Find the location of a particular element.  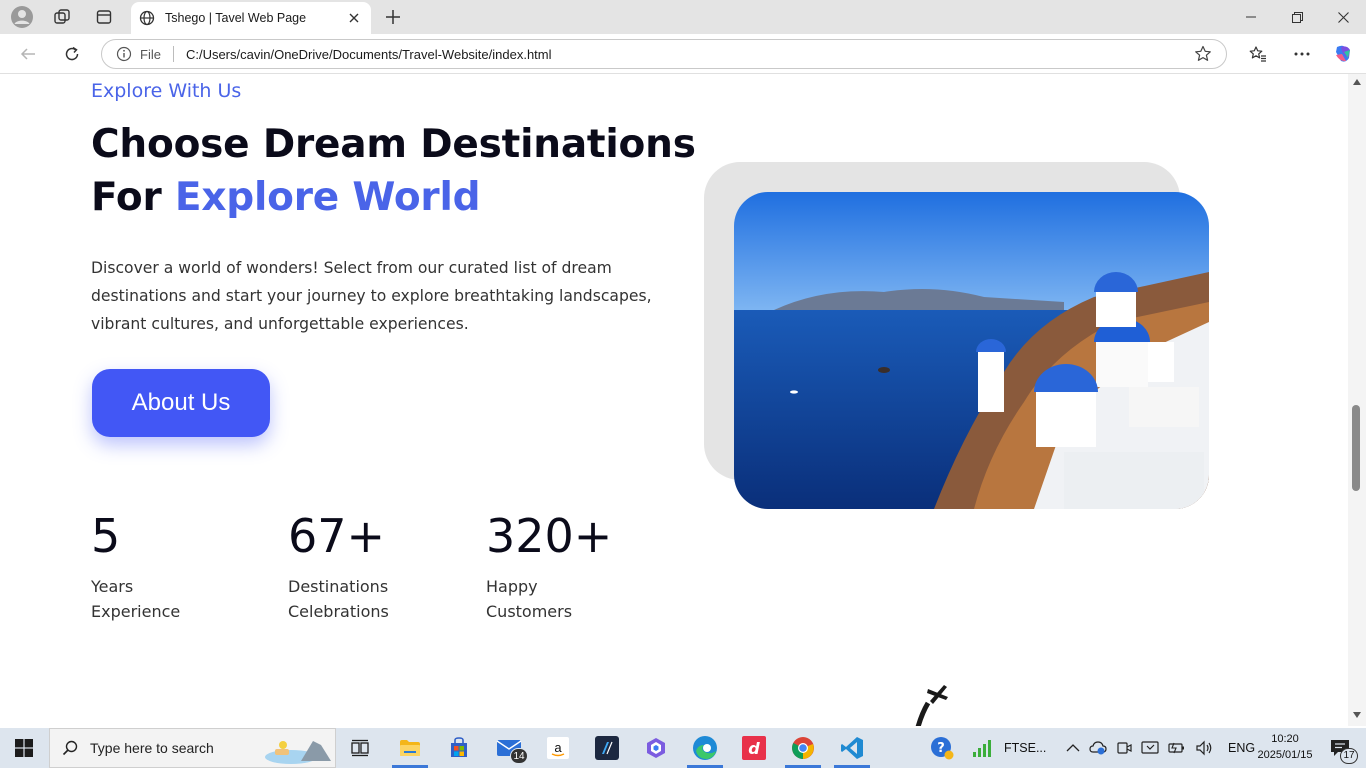

active-tab: Tshego | Tavel Web Page is located at coordinates (251, 18).